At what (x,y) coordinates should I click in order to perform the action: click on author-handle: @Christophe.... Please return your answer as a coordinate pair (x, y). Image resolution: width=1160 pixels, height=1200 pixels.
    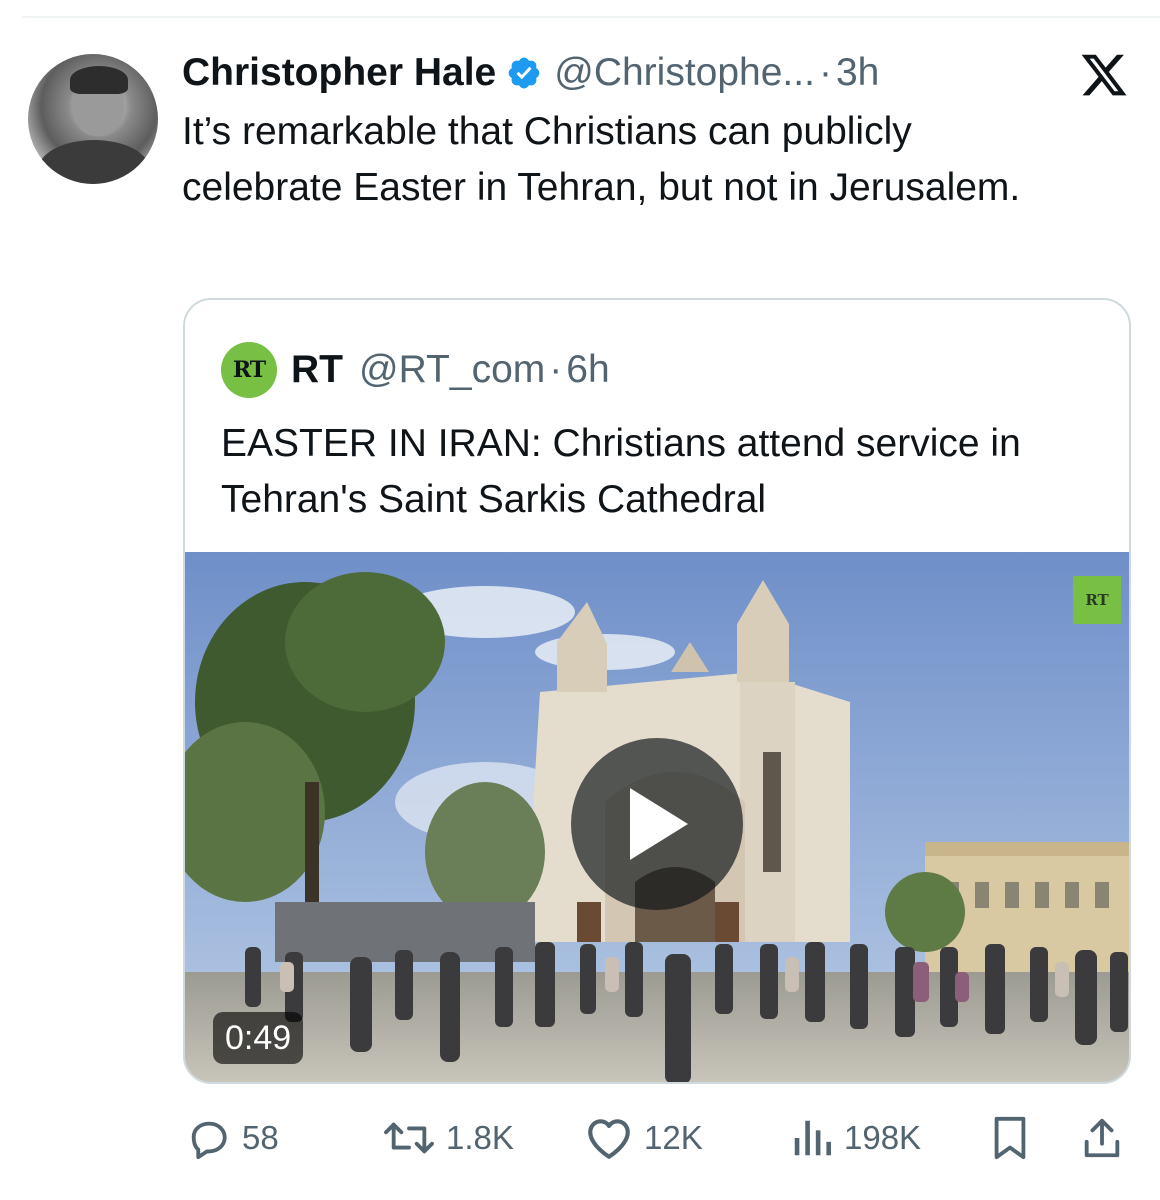
    Looking at the image, I should click on (684, 73).